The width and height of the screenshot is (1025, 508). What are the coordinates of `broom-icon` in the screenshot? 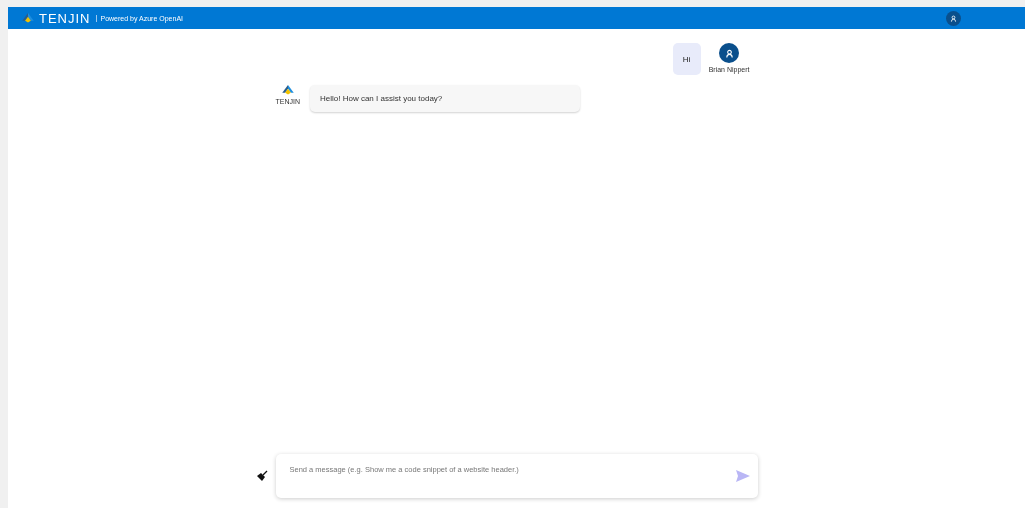 It's located at (261, 476).